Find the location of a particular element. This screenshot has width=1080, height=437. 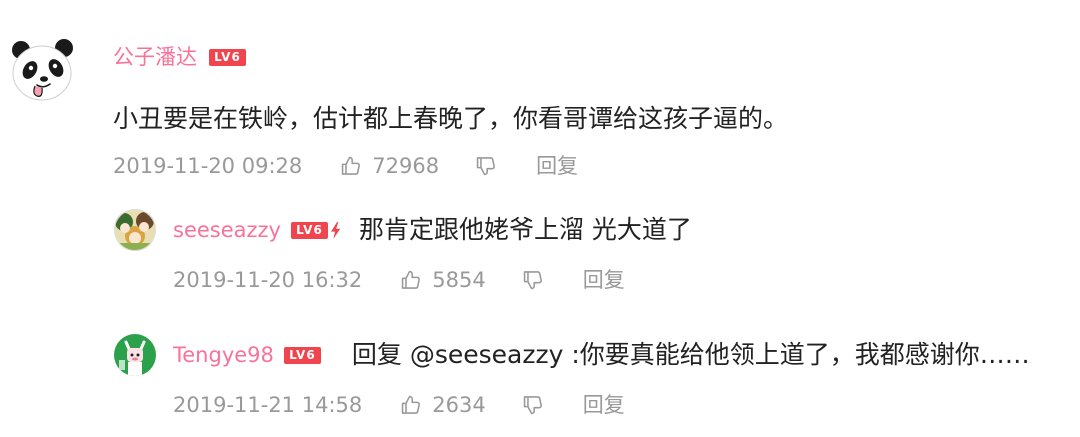

like-button: 5854 is located at coordinates (443, 280).